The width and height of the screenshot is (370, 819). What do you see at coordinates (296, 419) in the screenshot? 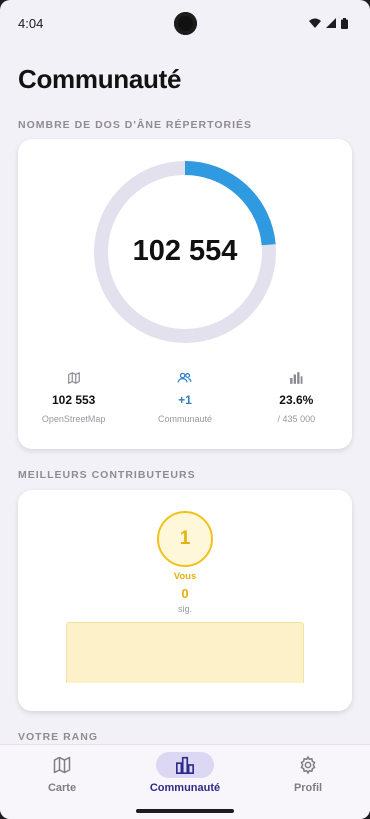
I see `stat-label: / 435 000` at bounding box center [296, 419].